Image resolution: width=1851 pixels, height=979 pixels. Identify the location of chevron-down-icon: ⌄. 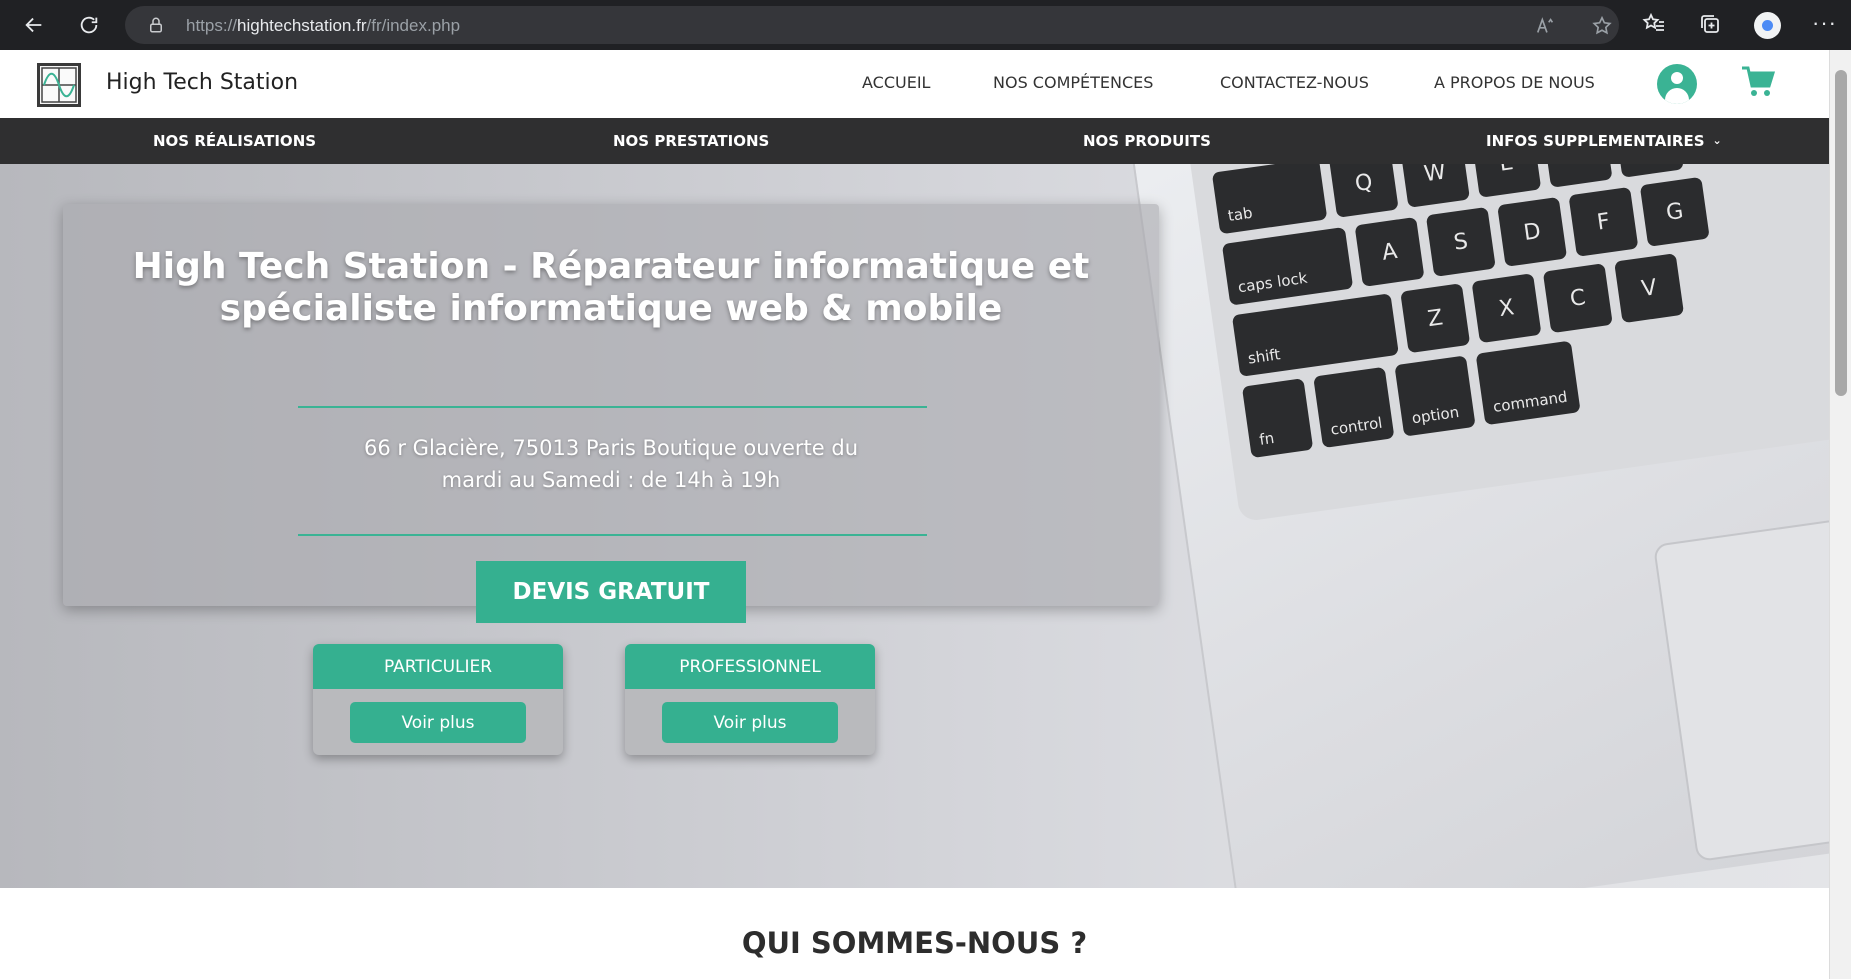
(1717, 140).